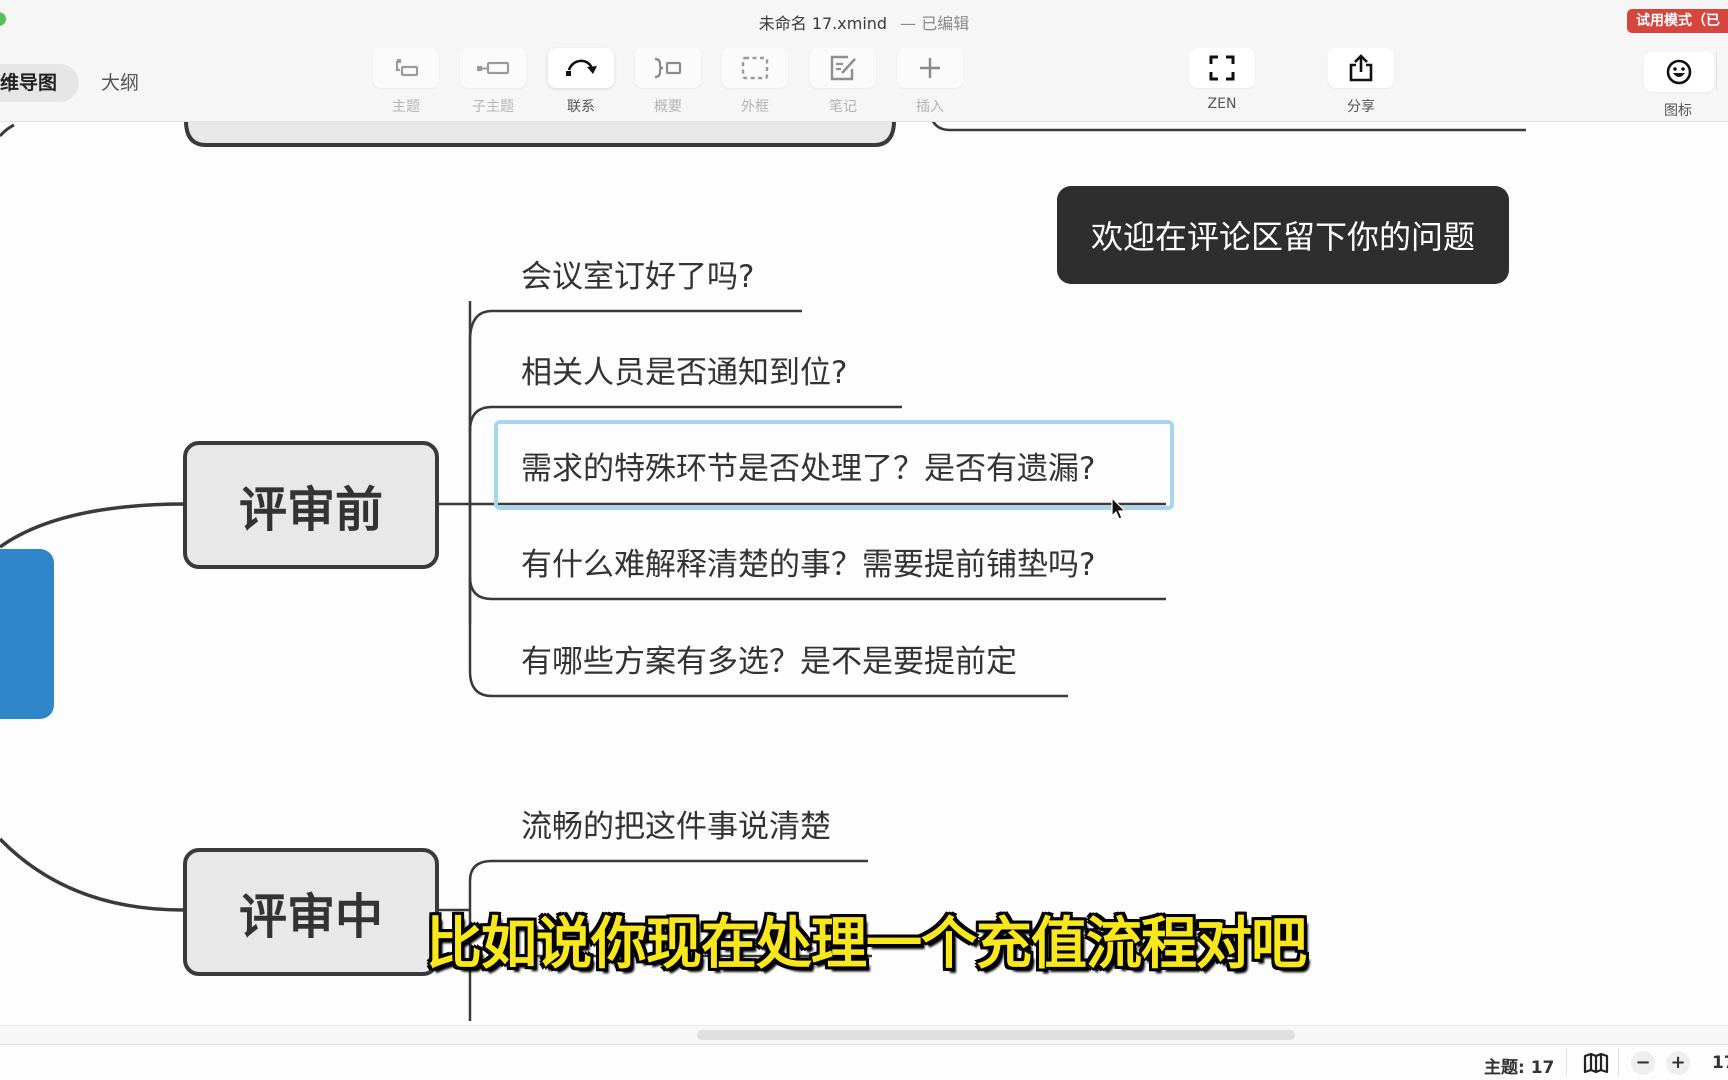  I want to click on status-bar: 主题: 17 − + 17, so click(864, 1062).